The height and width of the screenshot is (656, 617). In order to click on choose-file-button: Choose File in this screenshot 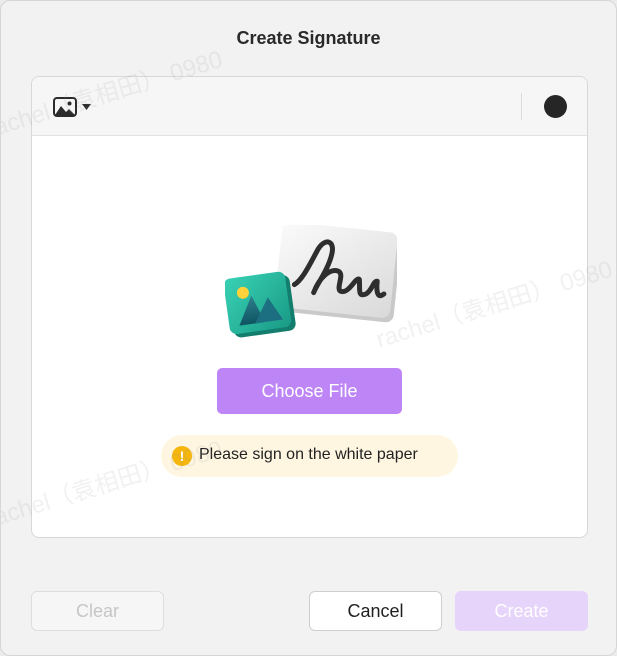, I will do `click(309, 391)`.